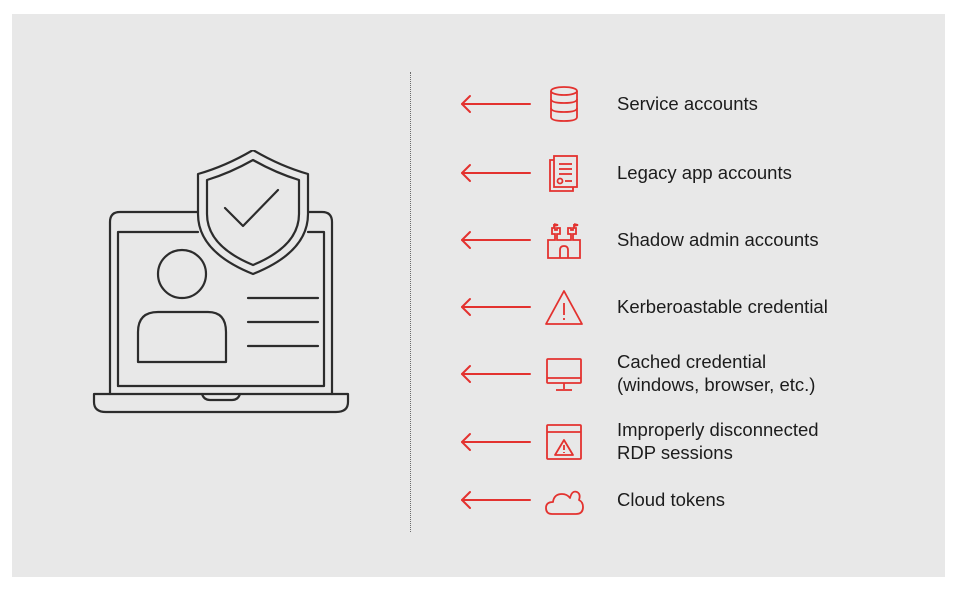 This screenshot has width=957, height=589. What do you see at coordinates (687, 103) in the screenshot?
I see `item-label: Service accounts` at bounding box center [687, 103].